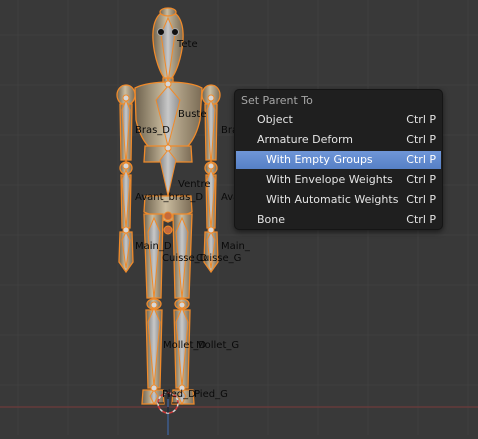  Describe the element at coordinates (332, 199) in the screenshot. I see `menu-item-label: With Automatic Weights` at that location.